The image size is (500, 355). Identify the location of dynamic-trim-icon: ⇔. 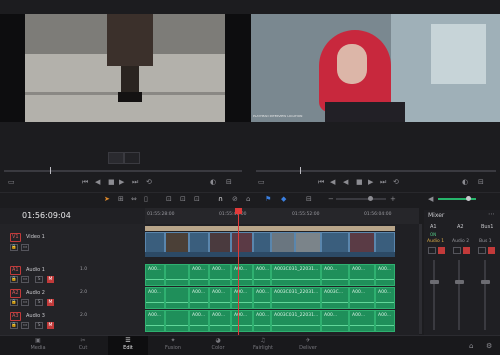
(134, 199).